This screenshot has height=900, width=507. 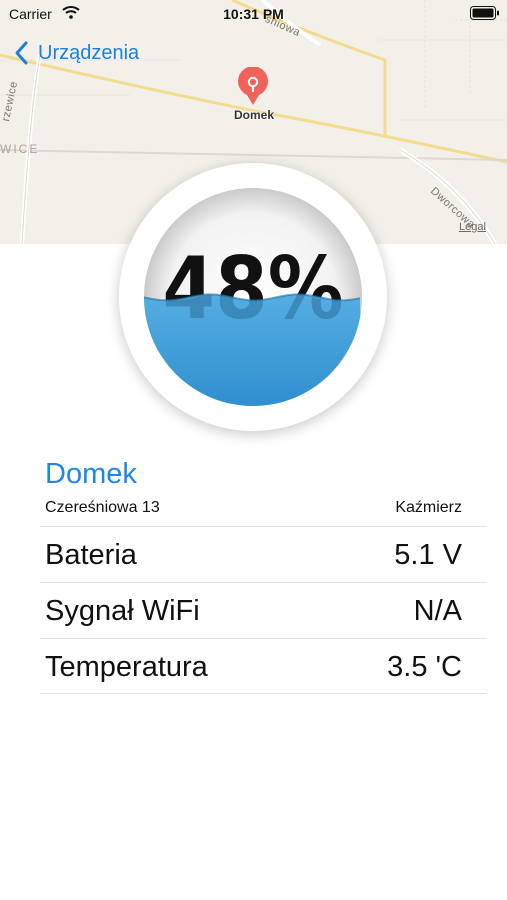 I want to click on row-label: Bateria, so click(x=91, y=555).